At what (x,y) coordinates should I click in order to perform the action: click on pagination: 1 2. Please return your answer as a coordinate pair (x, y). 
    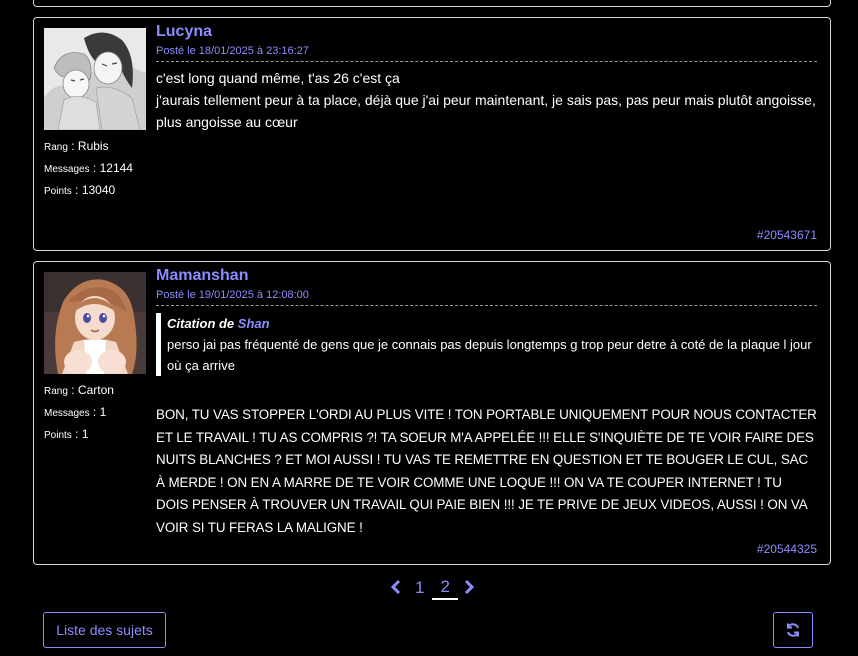
    Looking at the image, I should click on (432, 588).